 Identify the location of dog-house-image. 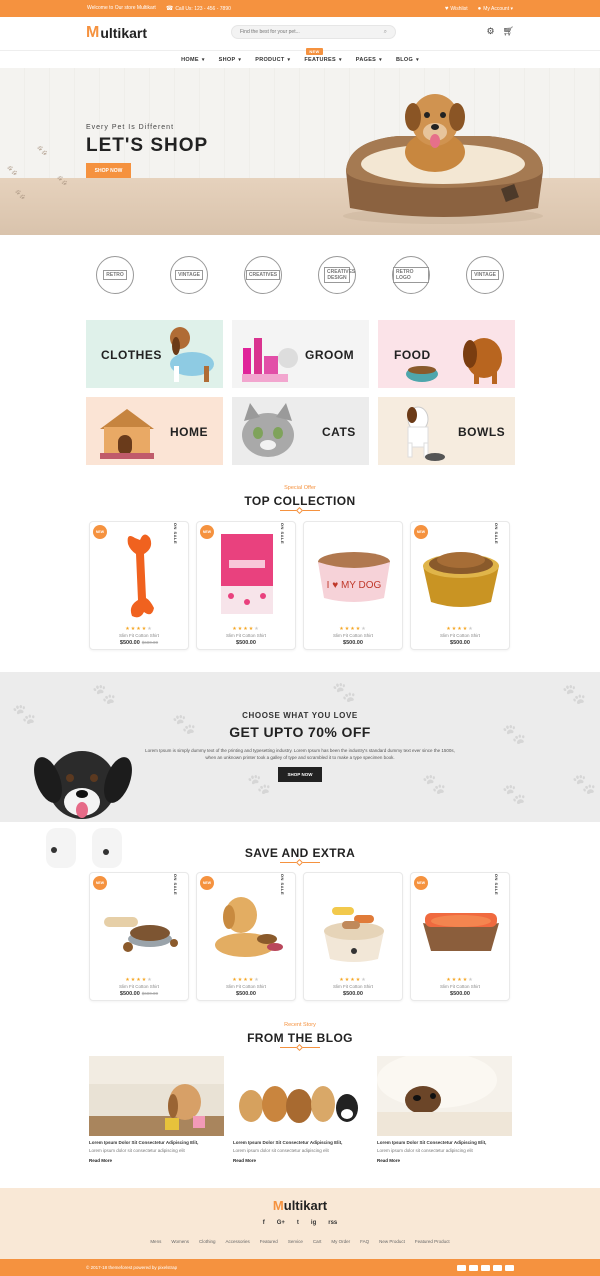
(127, 434).